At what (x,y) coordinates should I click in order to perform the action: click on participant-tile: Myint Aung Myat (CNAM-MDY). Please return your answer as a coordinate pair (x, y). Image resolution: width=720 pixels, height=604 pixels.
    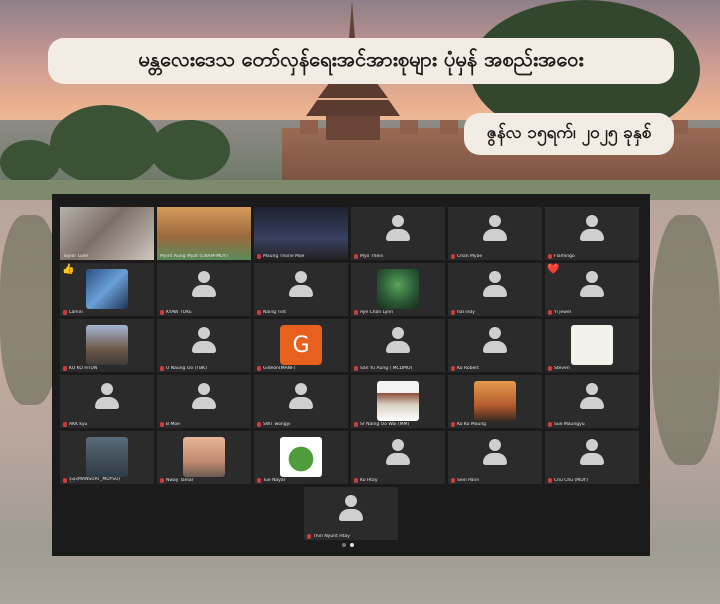
    Looking at the image, I should click on (204, 233).